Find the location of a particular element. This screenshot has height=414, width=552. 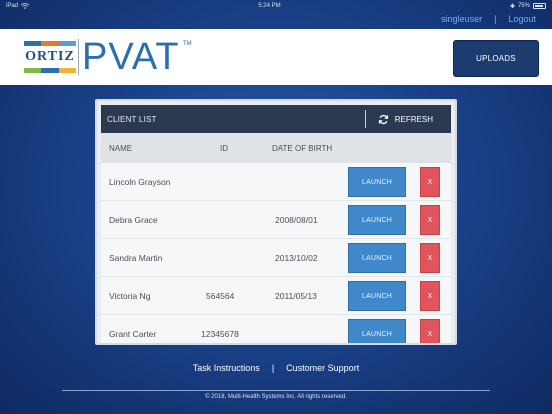

footer-divider is located at coordinates (276, 390).